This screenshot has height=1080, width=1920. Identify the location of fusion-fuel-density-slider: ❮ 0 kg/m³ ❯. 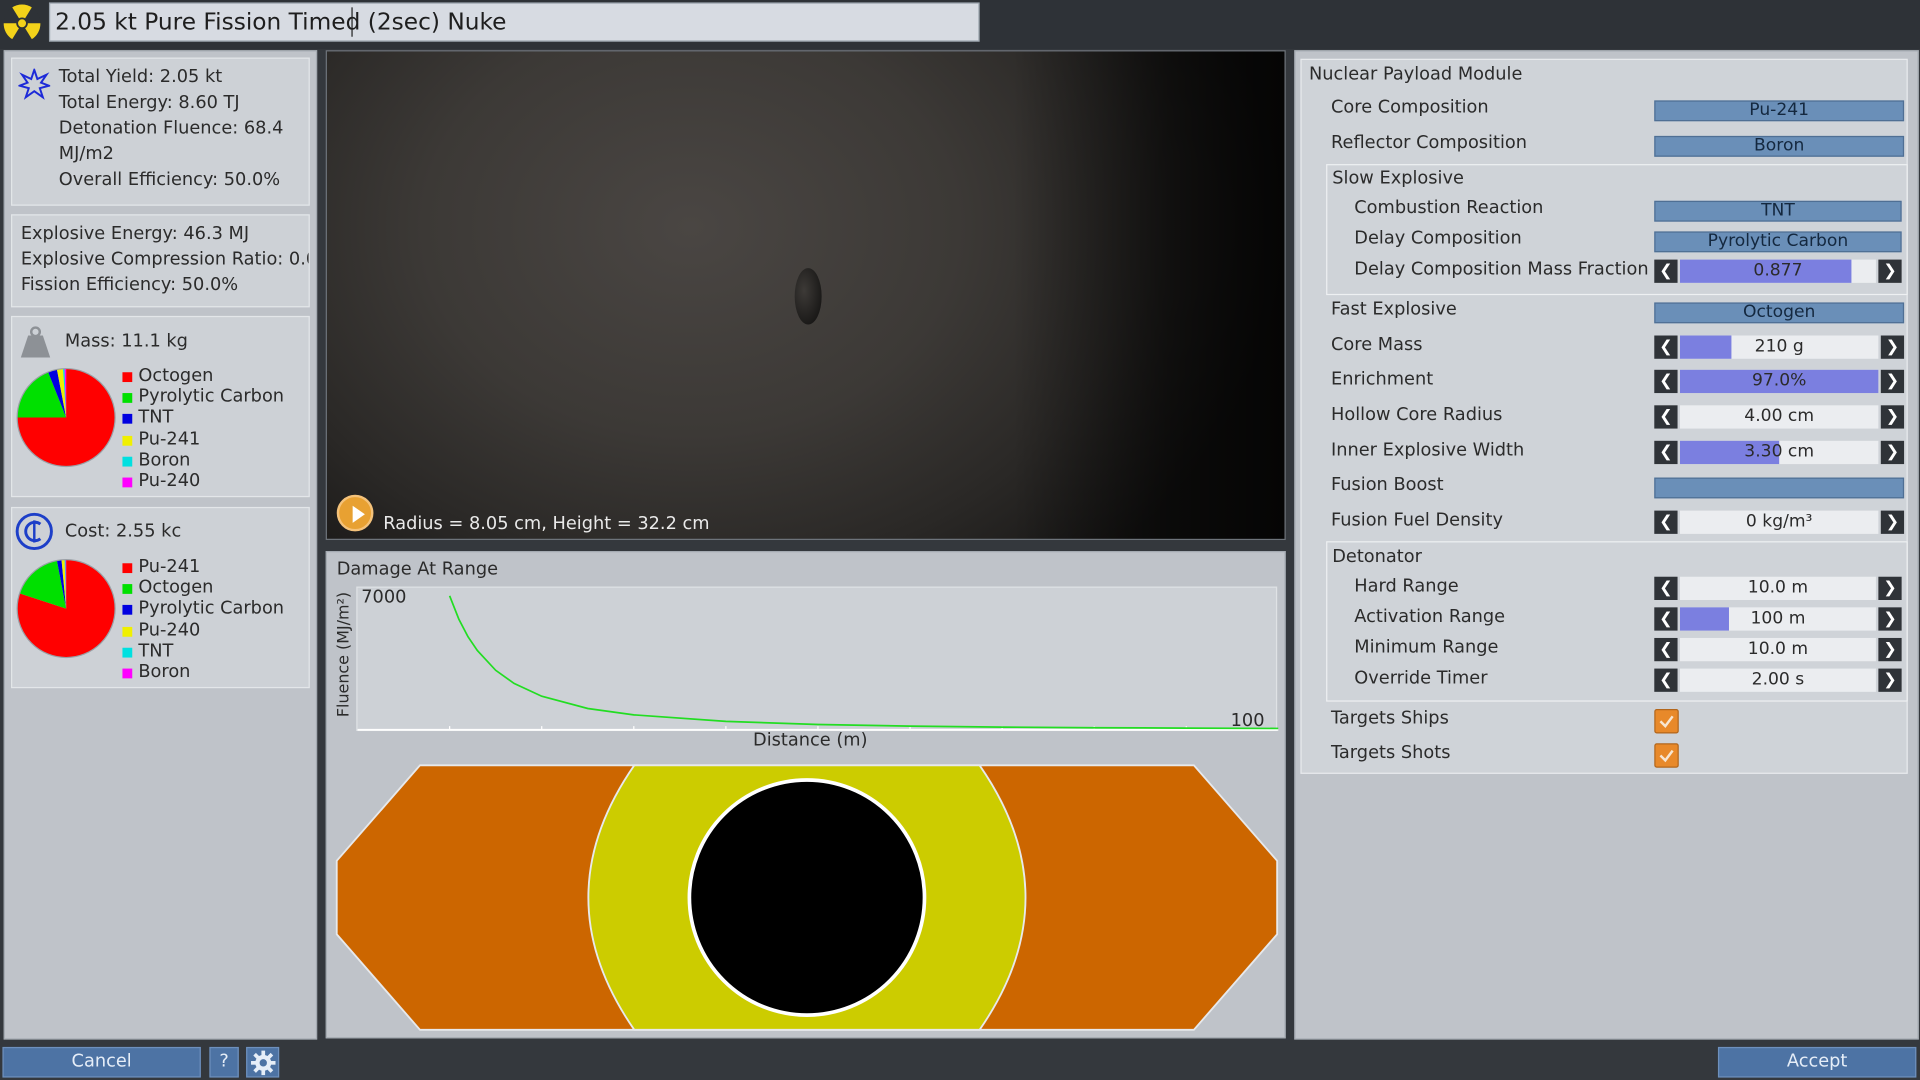
(1779, 522).